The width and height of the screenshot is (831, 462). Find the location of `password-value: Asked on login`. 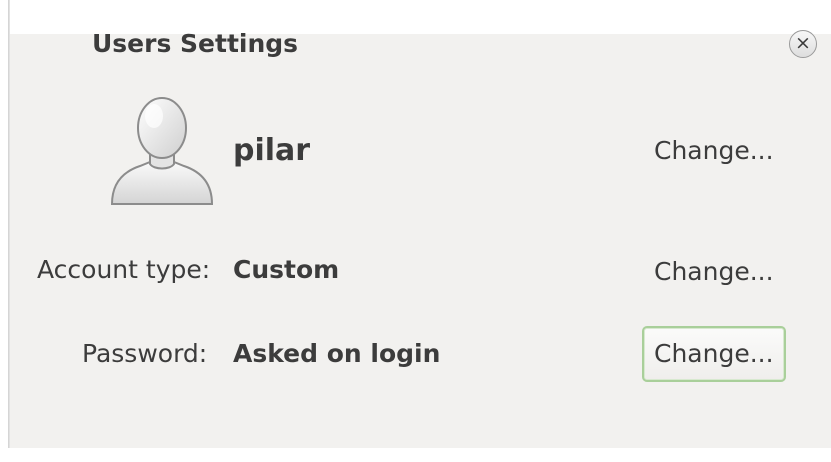

password-value: Asked on login is located at coordinates (337, 353).